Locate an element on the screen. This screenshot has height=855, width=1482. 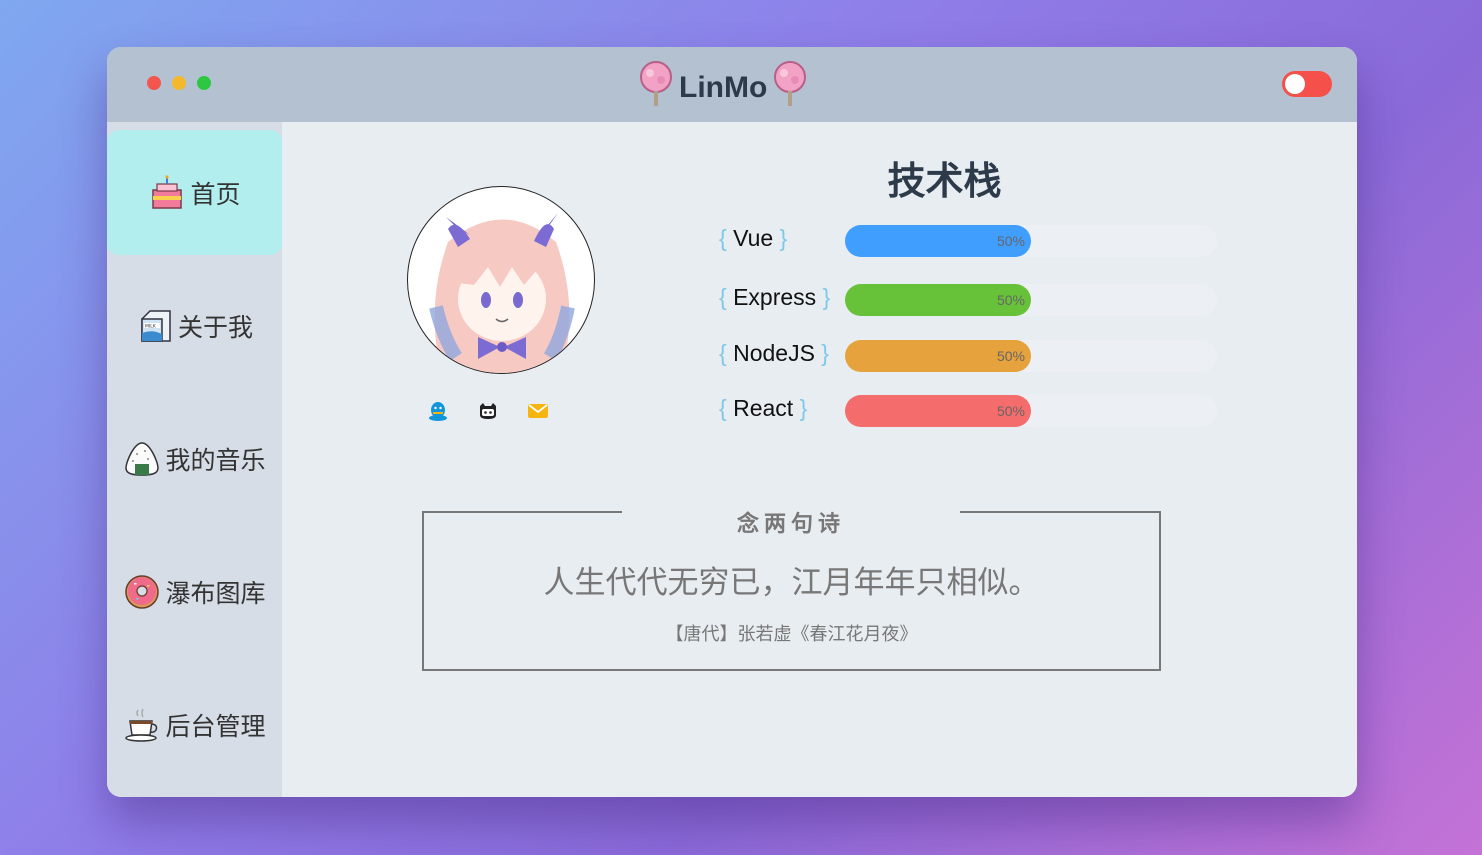
skill-label: { React } is located at coordinates (763, 408).